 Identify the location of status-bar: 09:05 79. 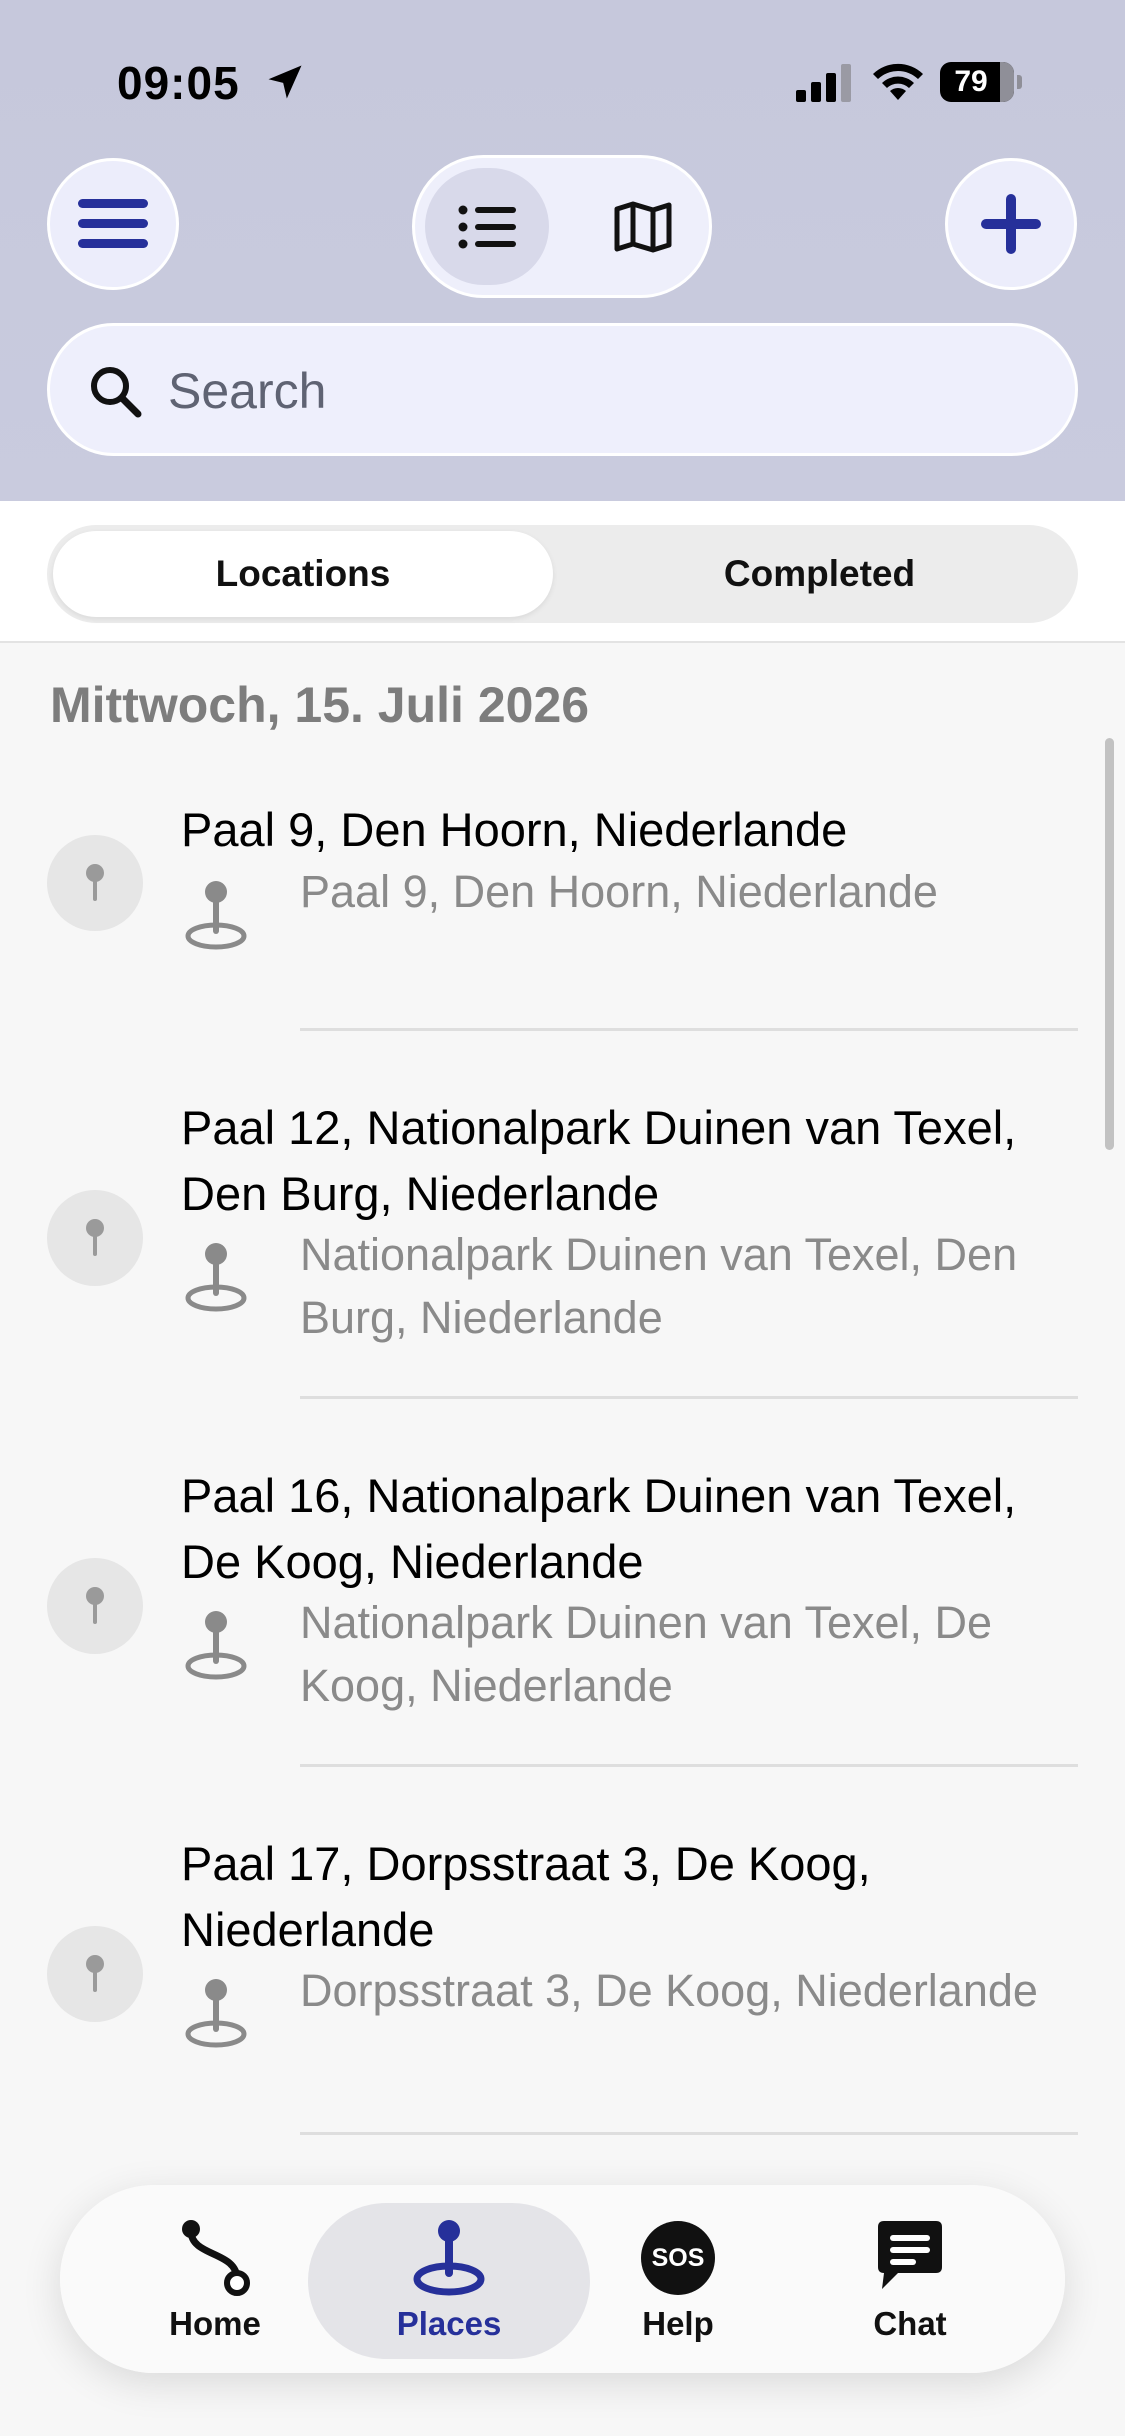
(562, 80).